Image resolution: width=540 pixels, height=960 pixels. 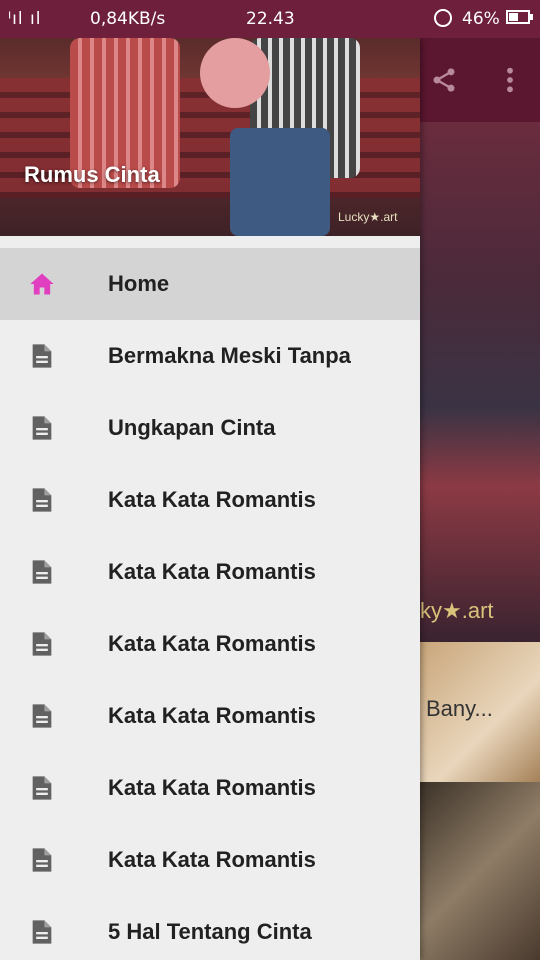 I want to click on menu-item-post: Ungkapan Cinta, so click(x=210, y=428).